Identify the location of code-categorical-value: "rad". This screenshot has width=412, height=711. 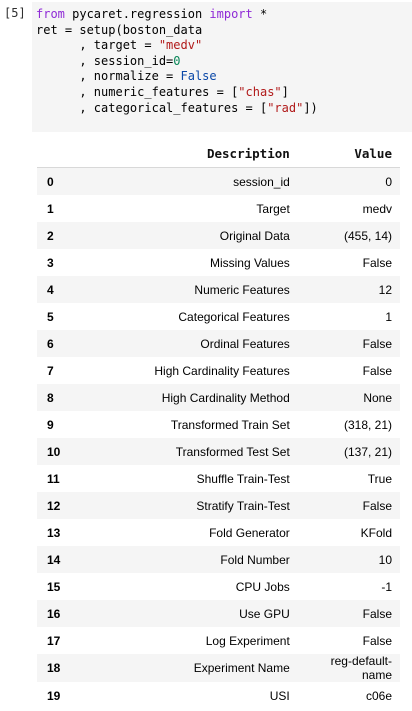
(285, 107).